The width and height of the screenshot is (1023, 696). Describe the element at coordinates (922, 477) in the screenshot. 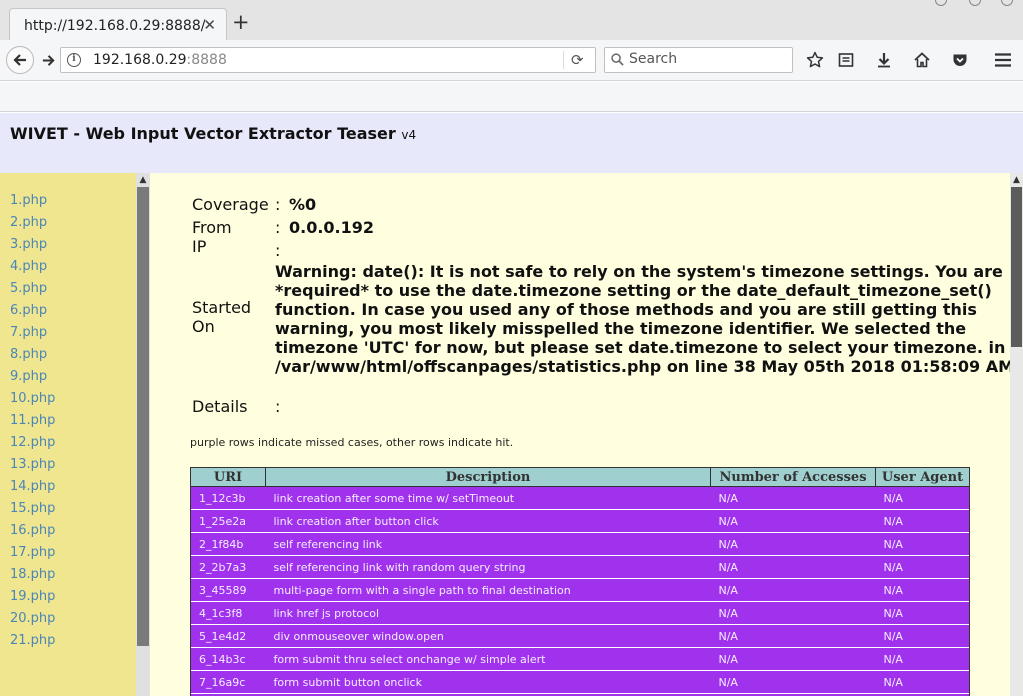

I see `header-user-agent: User Agent` at that location.